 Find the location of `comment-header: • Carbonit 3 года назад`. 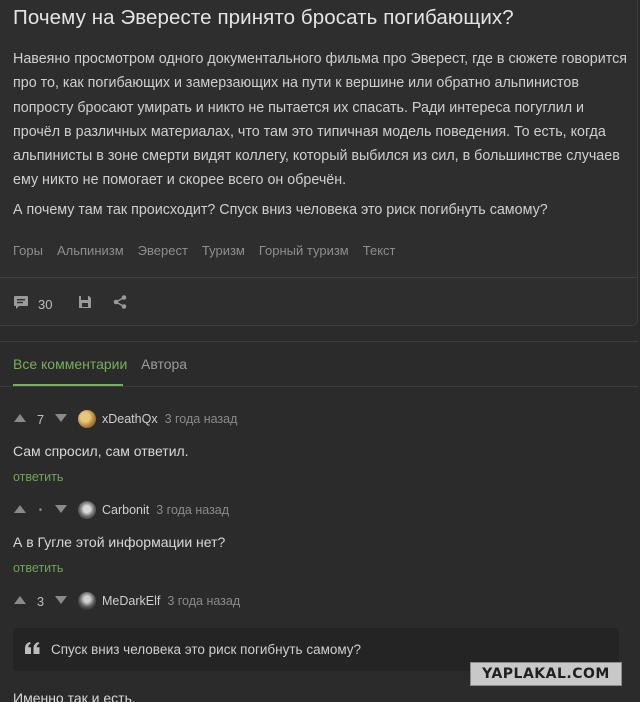

comment-header: • Carbonit 3 года назад is located at coordinates (121, 510).